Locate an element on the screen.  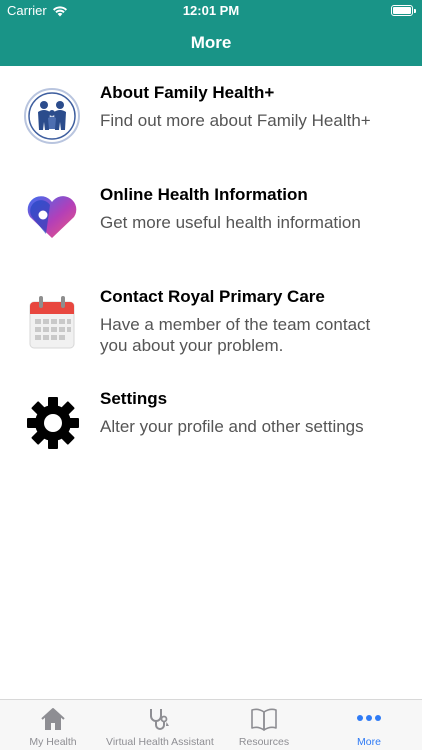
status-time: 12:01 PM is located at coordinates (211, 10).